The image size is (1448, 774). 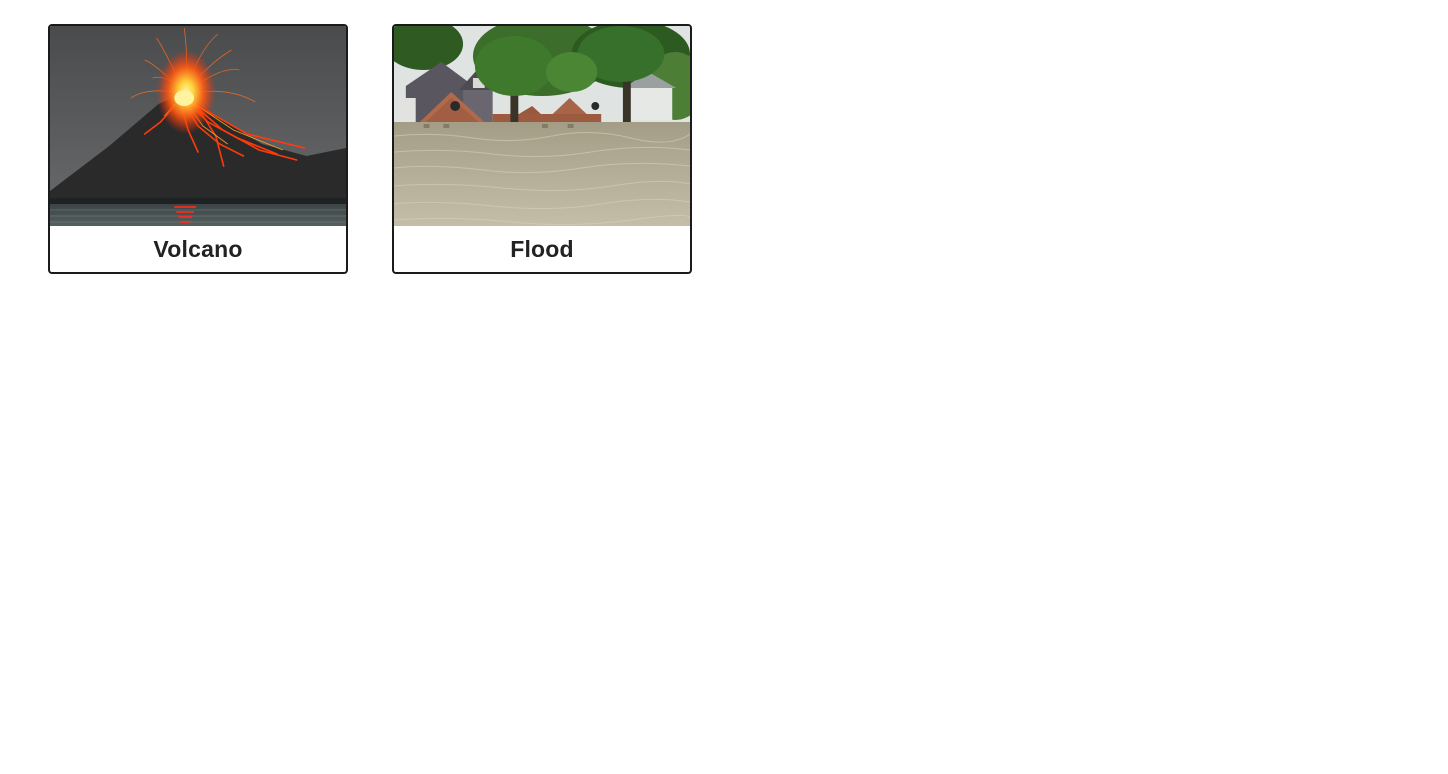 What do you see at coordinates (198, 126) in the screenshot?
I see `volcano-image` at bounding box center [198, 126].